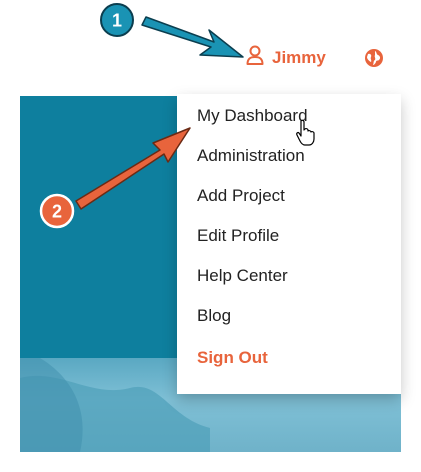  What do you see at coordinates (241, 196) in the screenshot?
I see `menu-item-add-project: Add Project` at bounding box center [241, 196].